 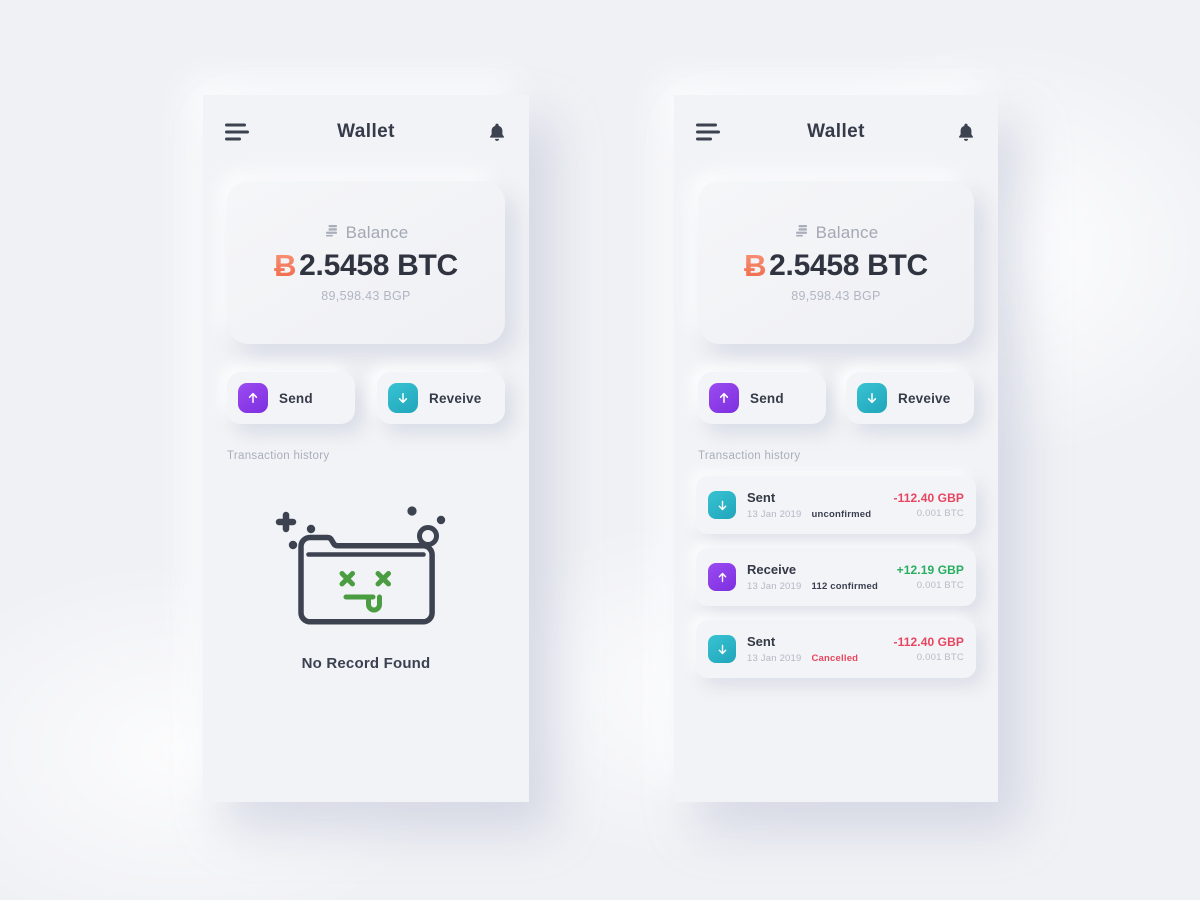 I want to click on transaction-values: +12.19 GBP 0.001 BTC, so click(x=930, y=577).